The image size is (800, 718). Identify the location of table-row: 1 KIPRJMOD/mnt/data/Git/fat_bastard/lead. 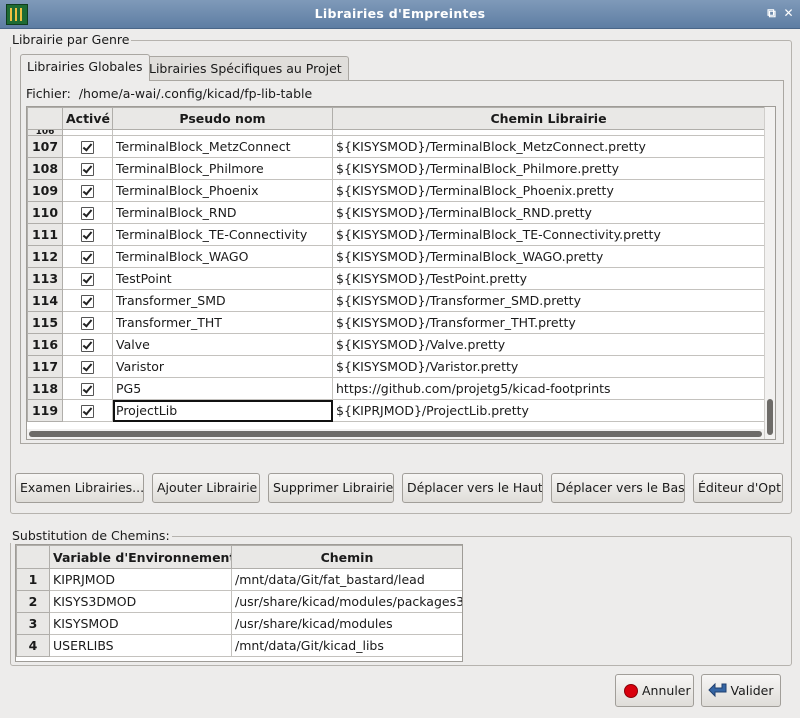
(239, 579).